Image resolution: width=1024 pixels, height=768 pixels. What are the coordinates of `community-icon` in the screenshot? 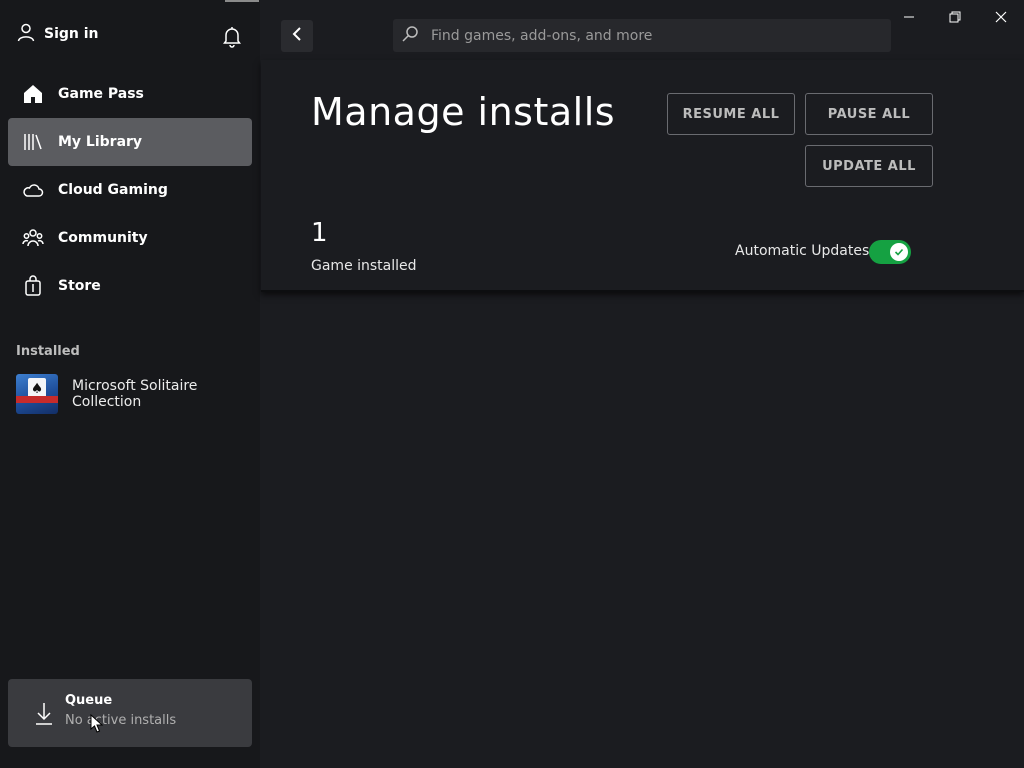 It's located at (33, 238).